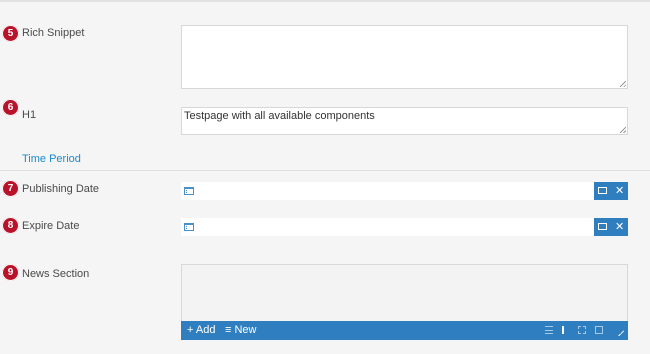 This screenshot has width=650, height=354. What do you see at coordinates (29, 115) in the screenshot?
I see `h1-label: H1` at bounding box center [29, 115].